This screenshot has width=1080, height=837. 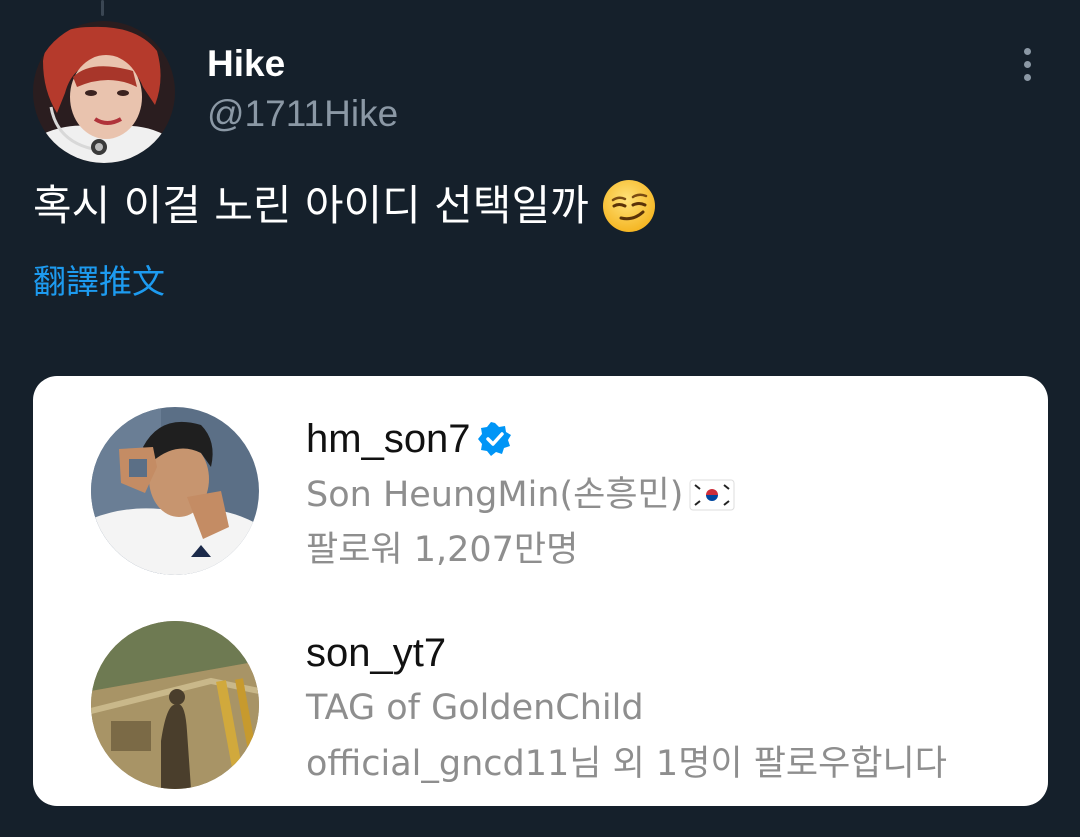 What do you see at coordinates (246, 64) in the screenshot?
I see `author-display-name: Hike` at bounding box center [246, 64].